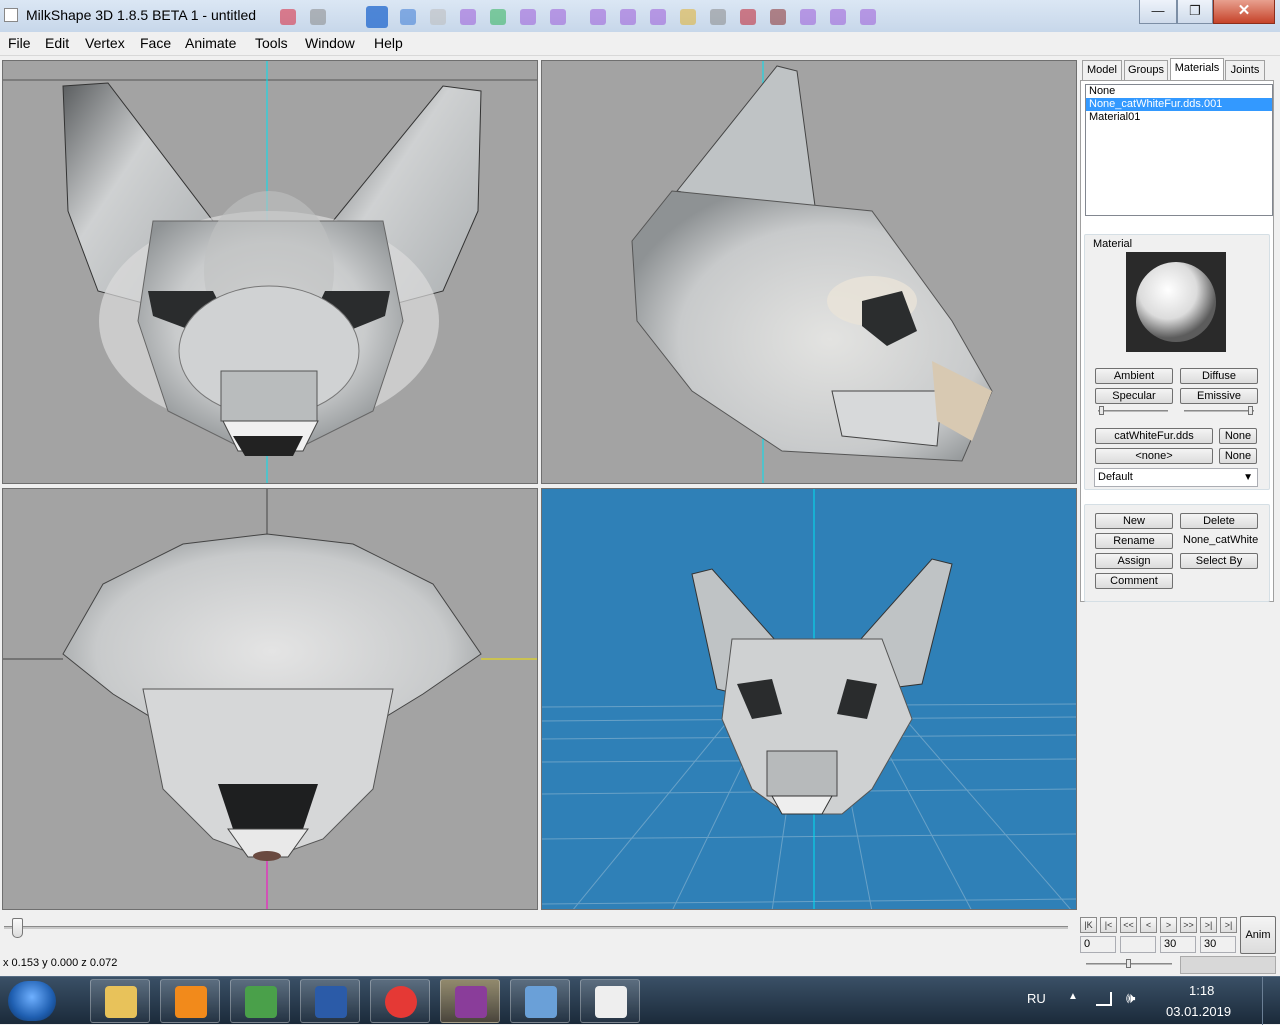 The width and height of the screenshot is (1280, 1025). Describe the element at coordinates (1195, 12) in the screenshot. I see `restore-button: ❐` at that location.